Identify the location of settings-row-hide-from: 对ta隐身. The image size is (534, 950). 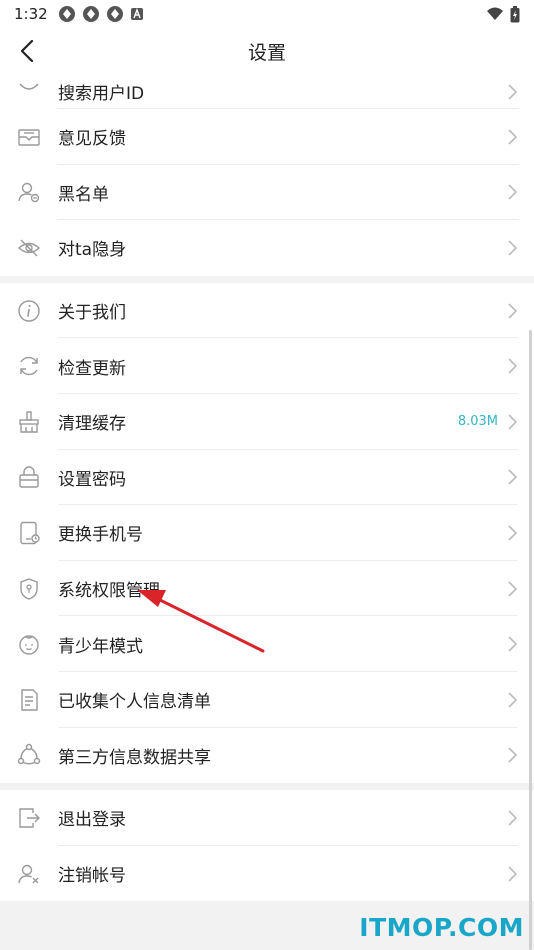
(267, 248).